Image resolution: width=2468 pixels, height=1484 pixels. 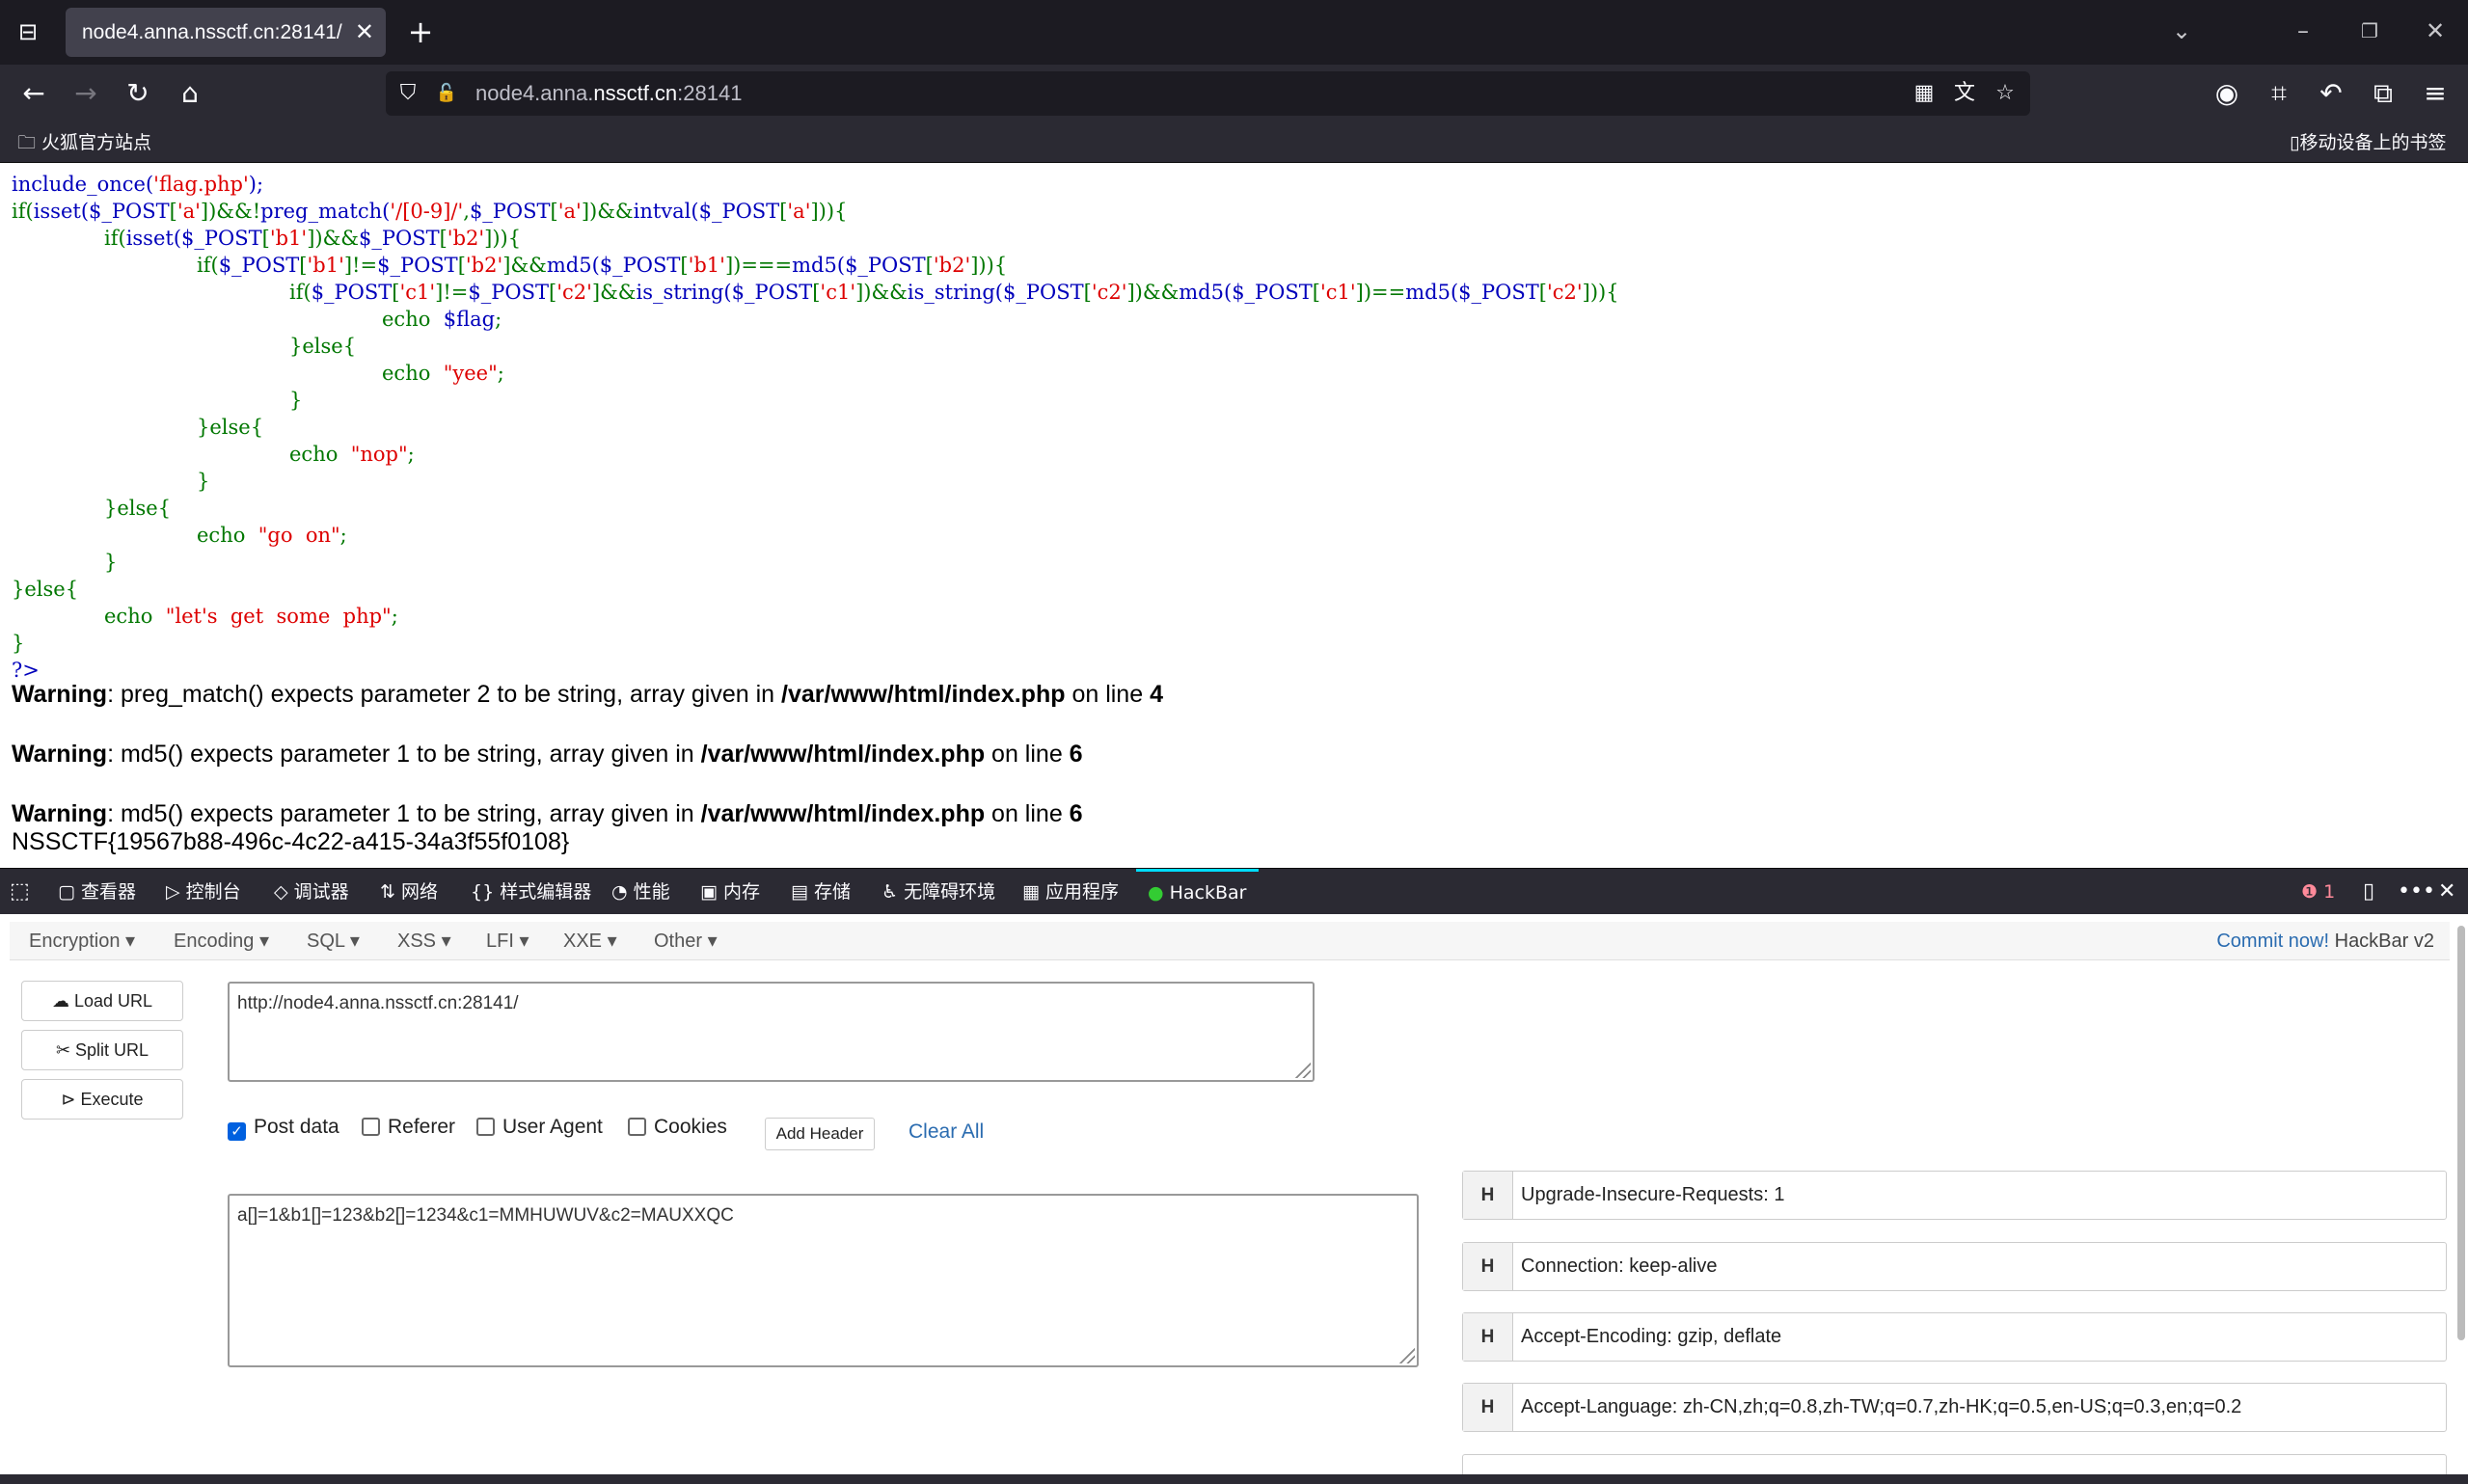 I want to click on add-header-button: Add Header, so click(x=820, y=1134).